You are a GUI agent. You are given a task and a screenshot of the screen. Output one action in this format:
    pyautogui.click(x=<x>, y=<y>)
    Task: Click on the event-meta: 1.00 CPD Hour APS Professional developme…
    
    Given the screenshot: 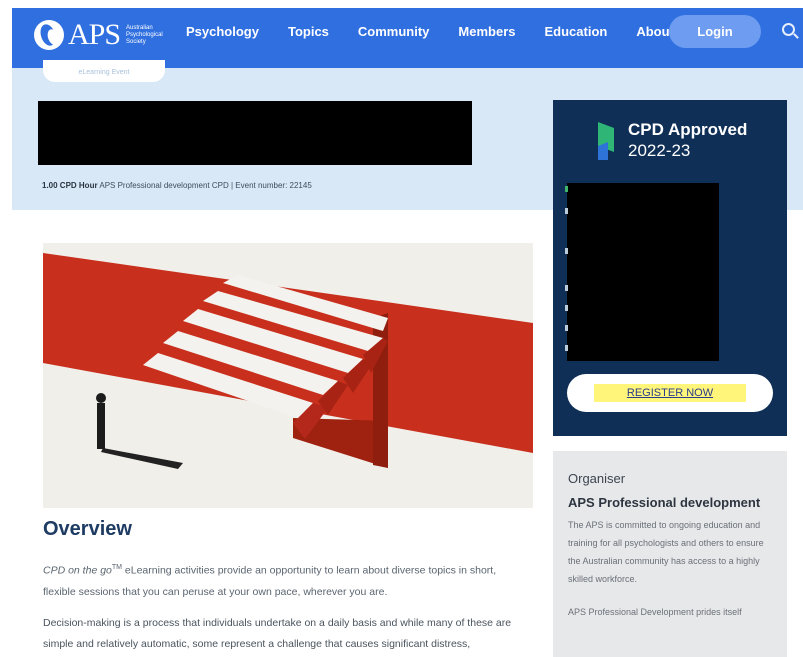 What is the action you would take?
    pyautogui.click(x=177, y=185)
    